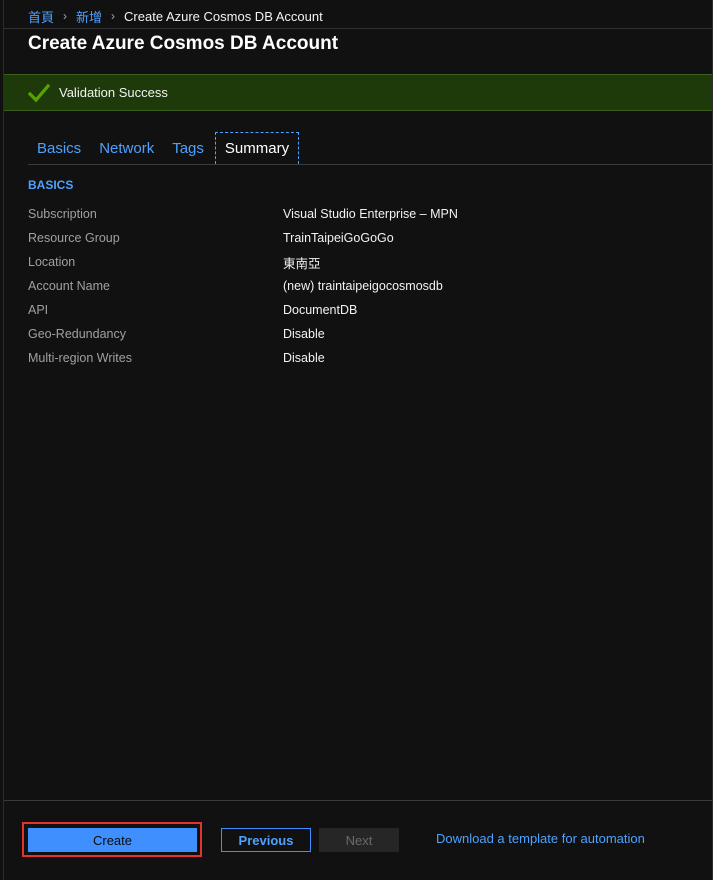 The width and height of the screenshot is (713, 880). Describe the element at coordinates (328, 358) in the screenshot. I see `summary-row-multi-region-writes: Multi-region Writes Disable` at that location.